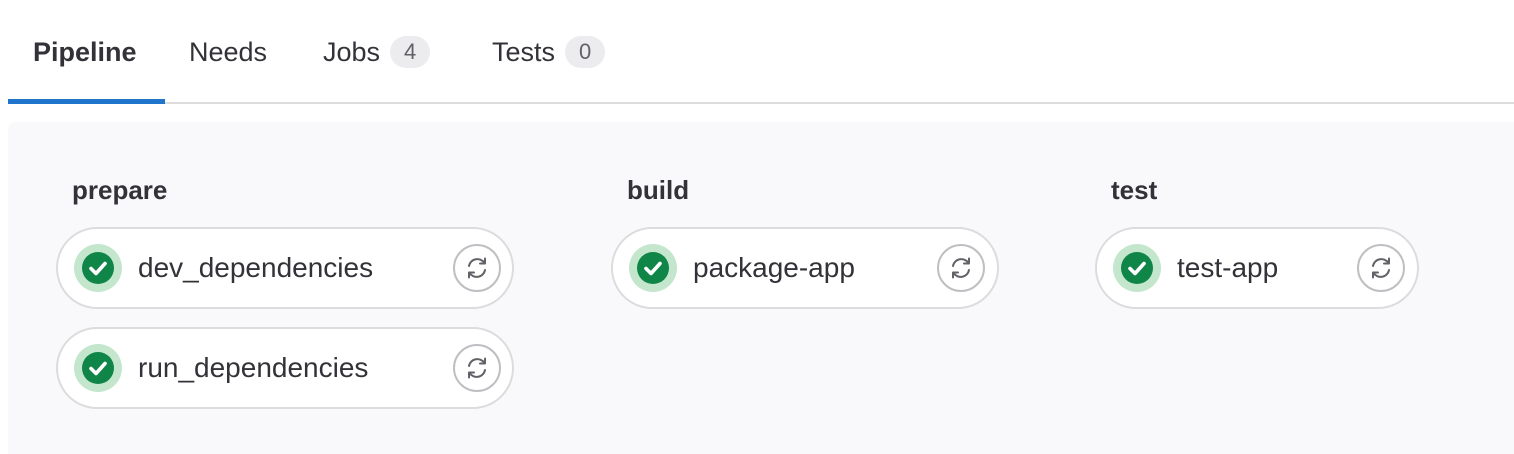  I want to click on tab-tests: Tests 0, so click(549, 52).